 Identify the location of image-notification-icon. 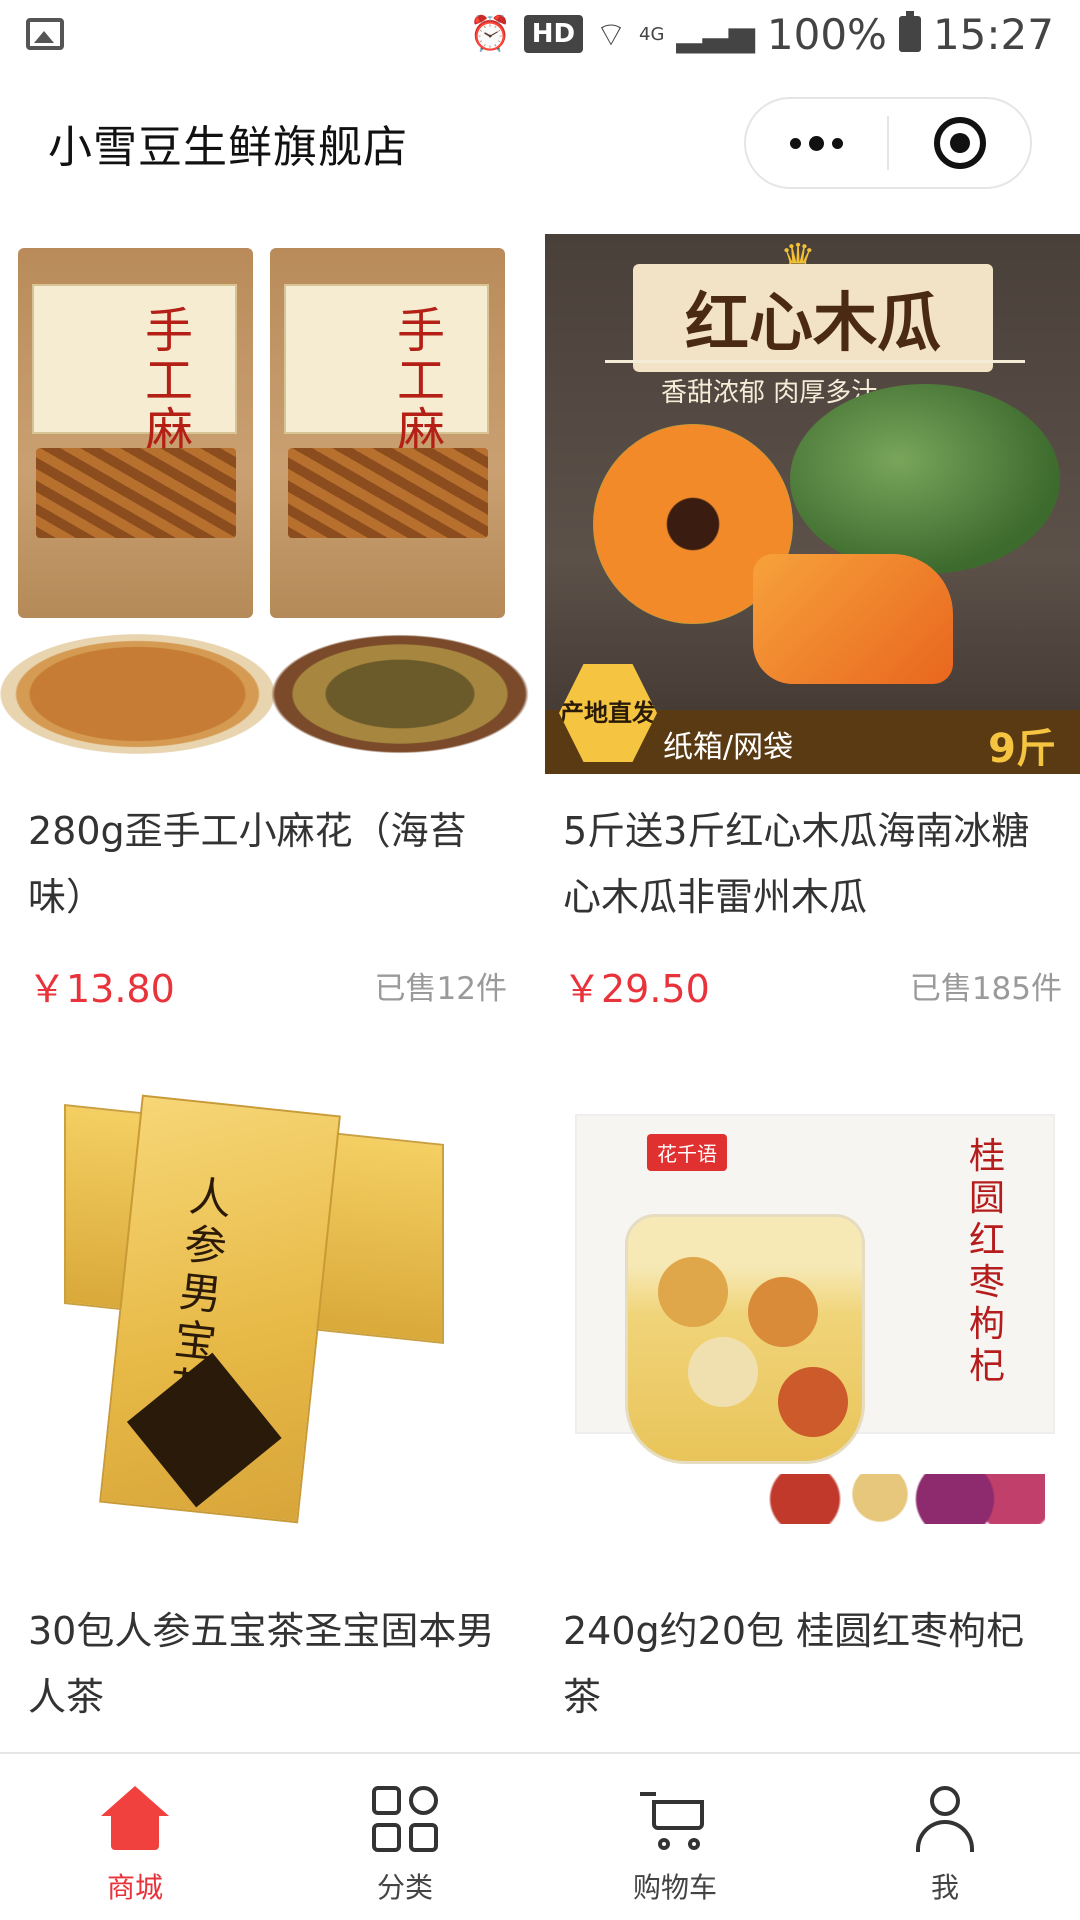
(45, 34).